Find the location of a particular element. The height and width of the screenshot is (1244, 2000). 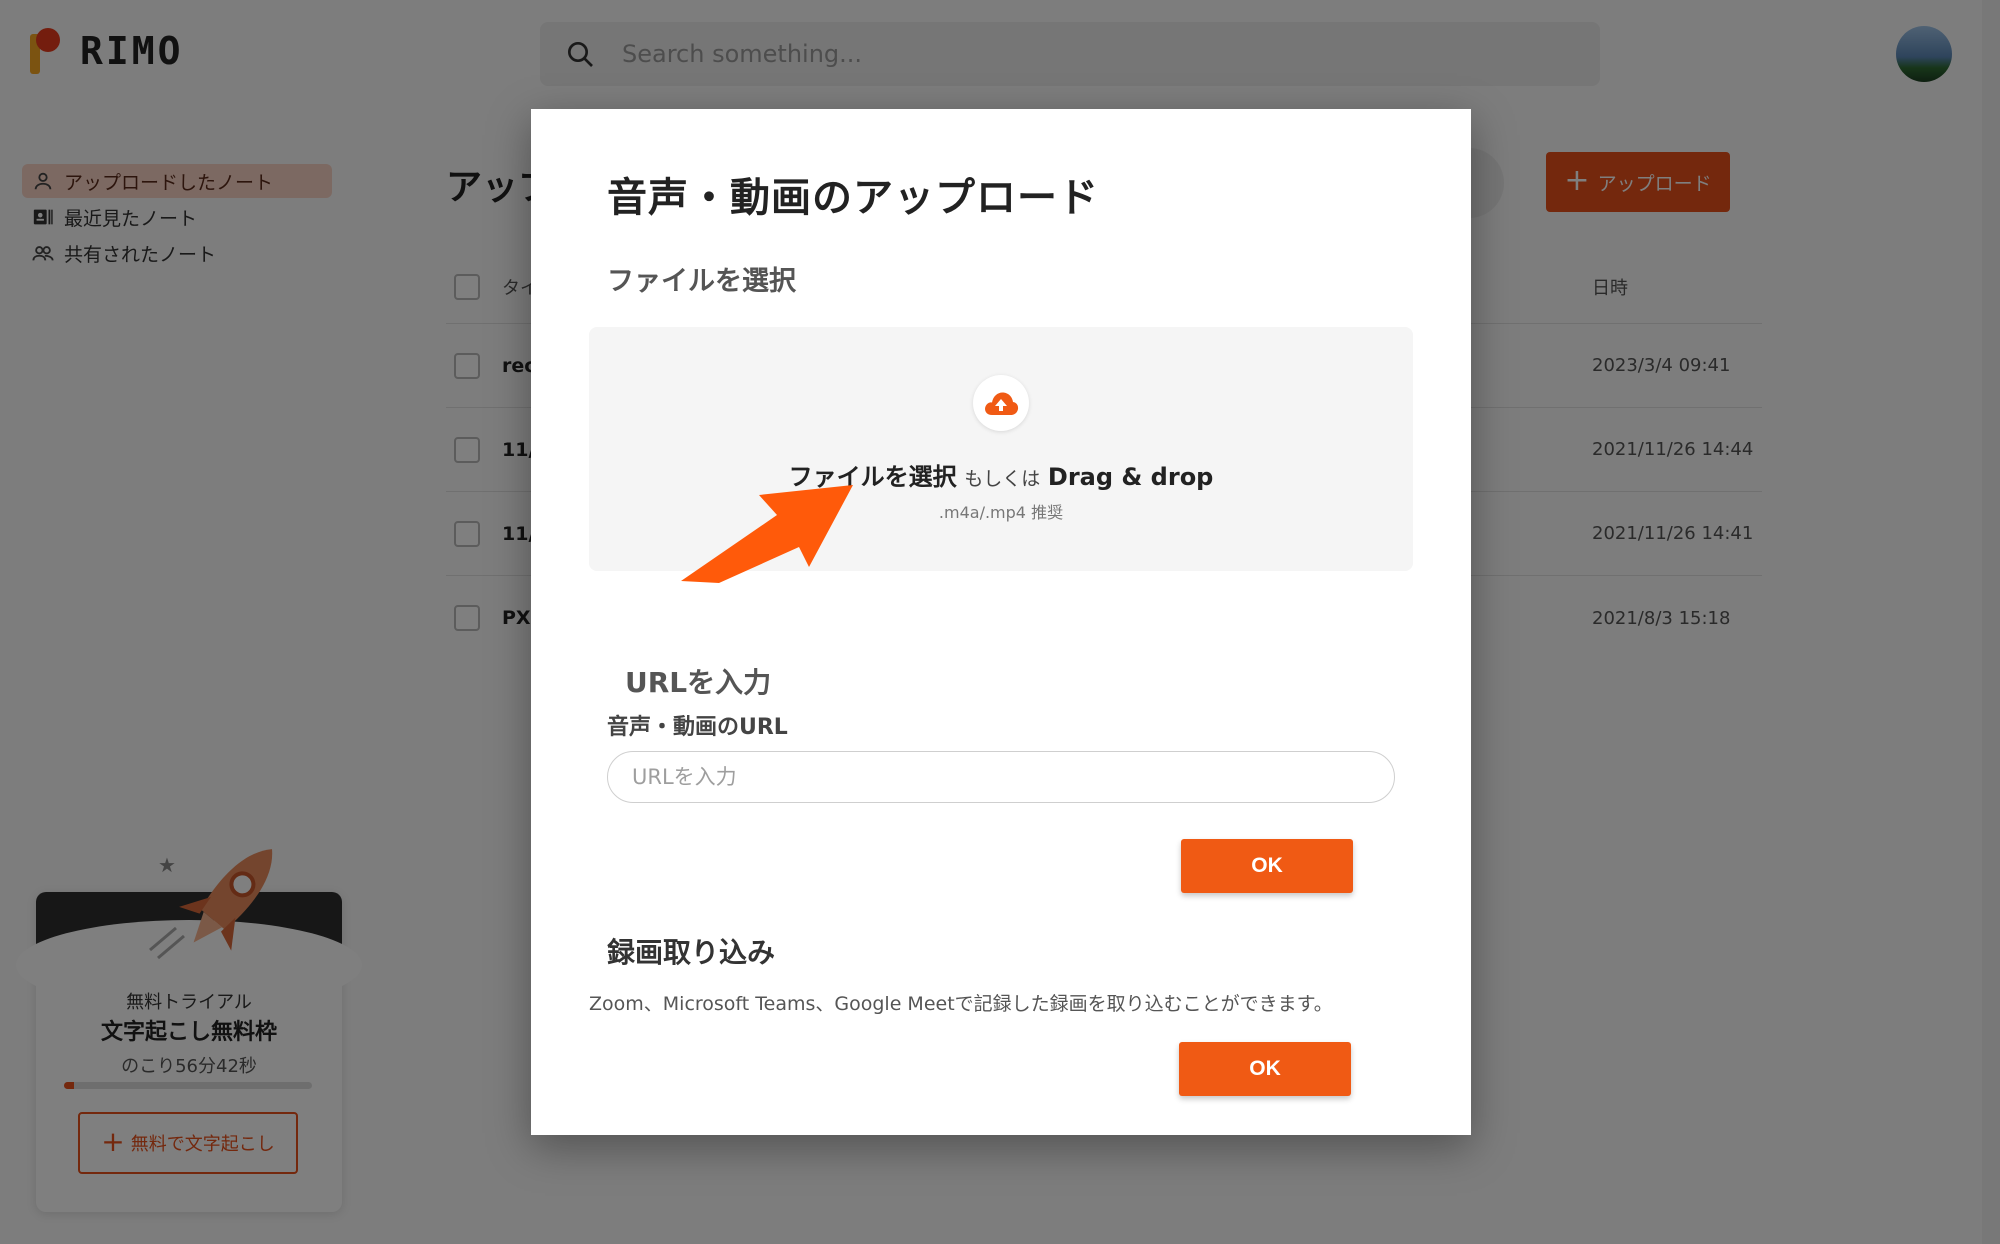

url-section-heading: URLを入力 is located at coordinates (698, 682).